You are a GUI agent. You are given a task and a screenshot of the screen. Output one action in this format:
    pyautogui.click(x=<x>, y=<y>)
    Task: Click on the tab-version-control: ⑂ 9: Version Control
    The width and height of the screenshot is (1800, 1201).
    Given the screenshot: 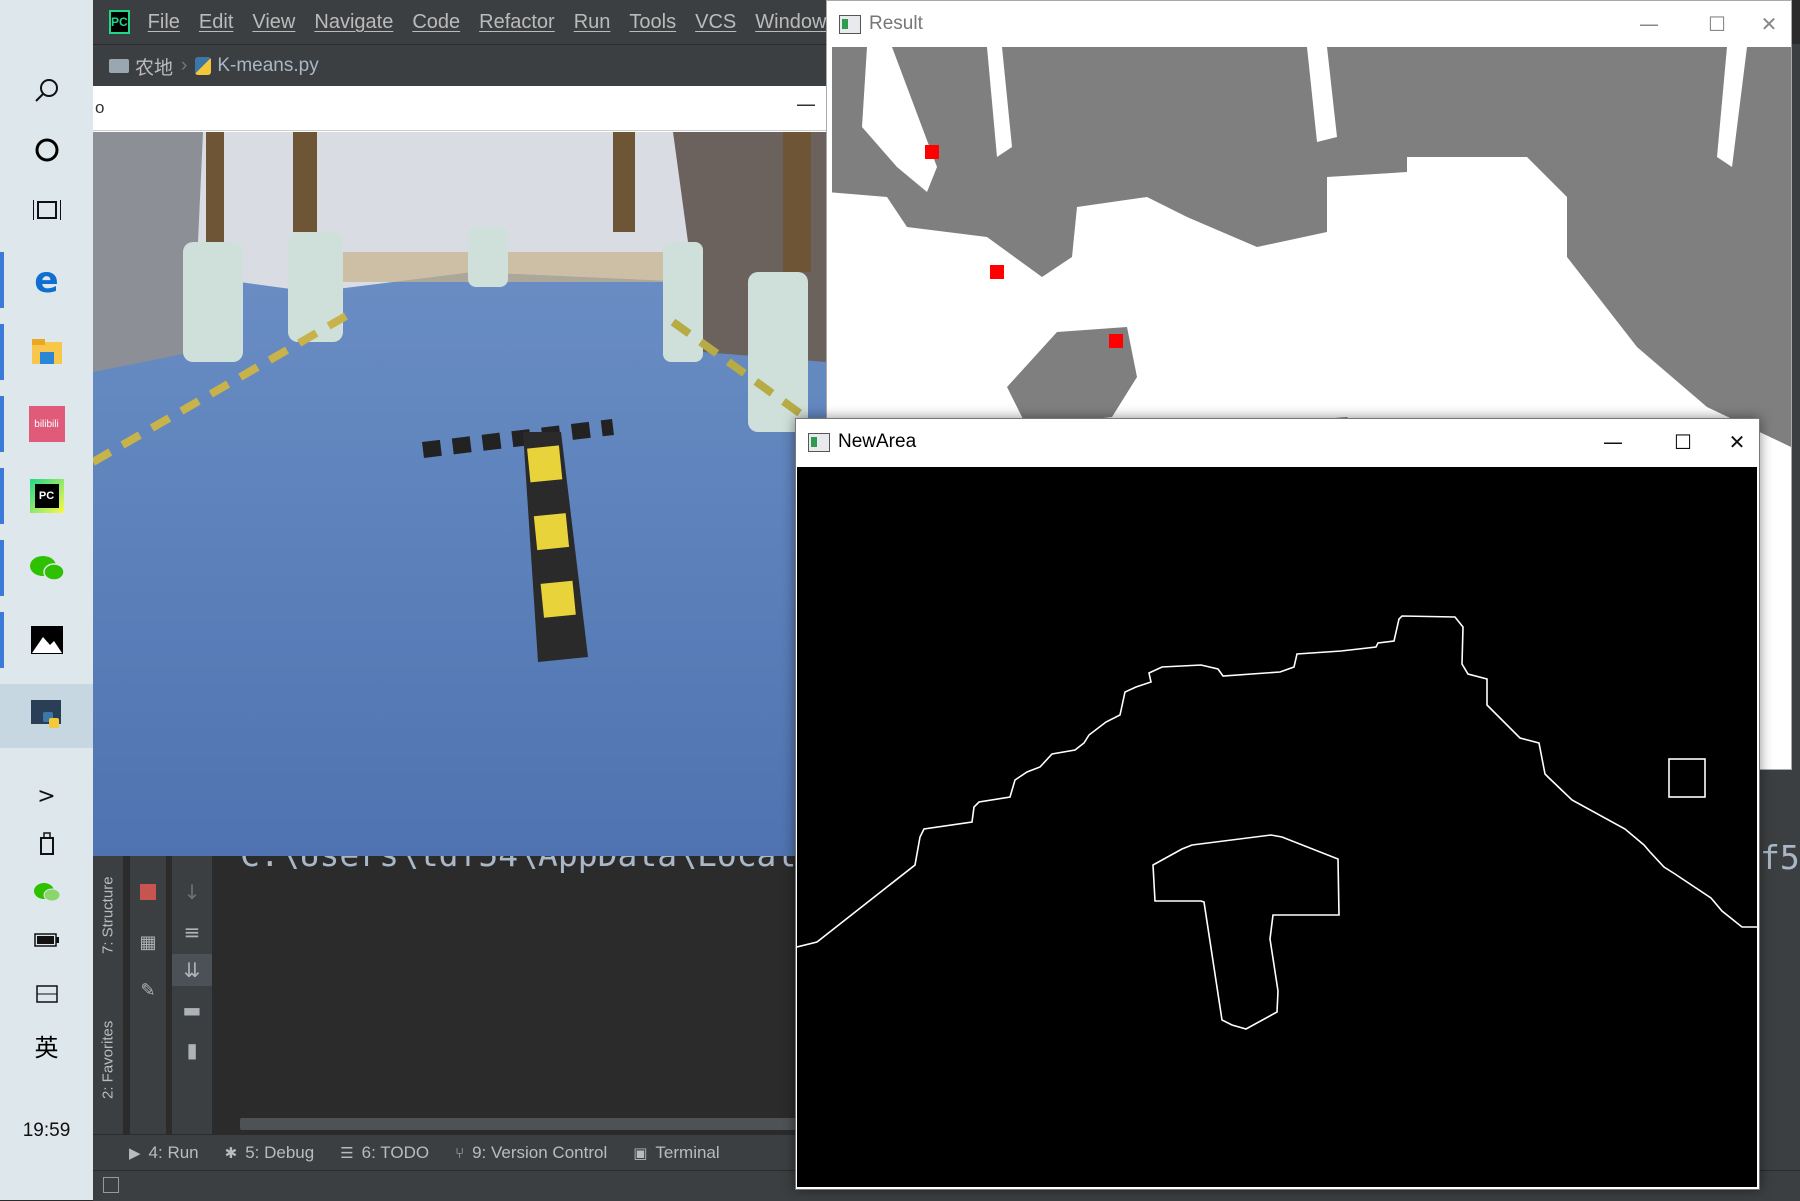 What is the action you would take?
    pyautogui.click(x=531, y=1153)
    